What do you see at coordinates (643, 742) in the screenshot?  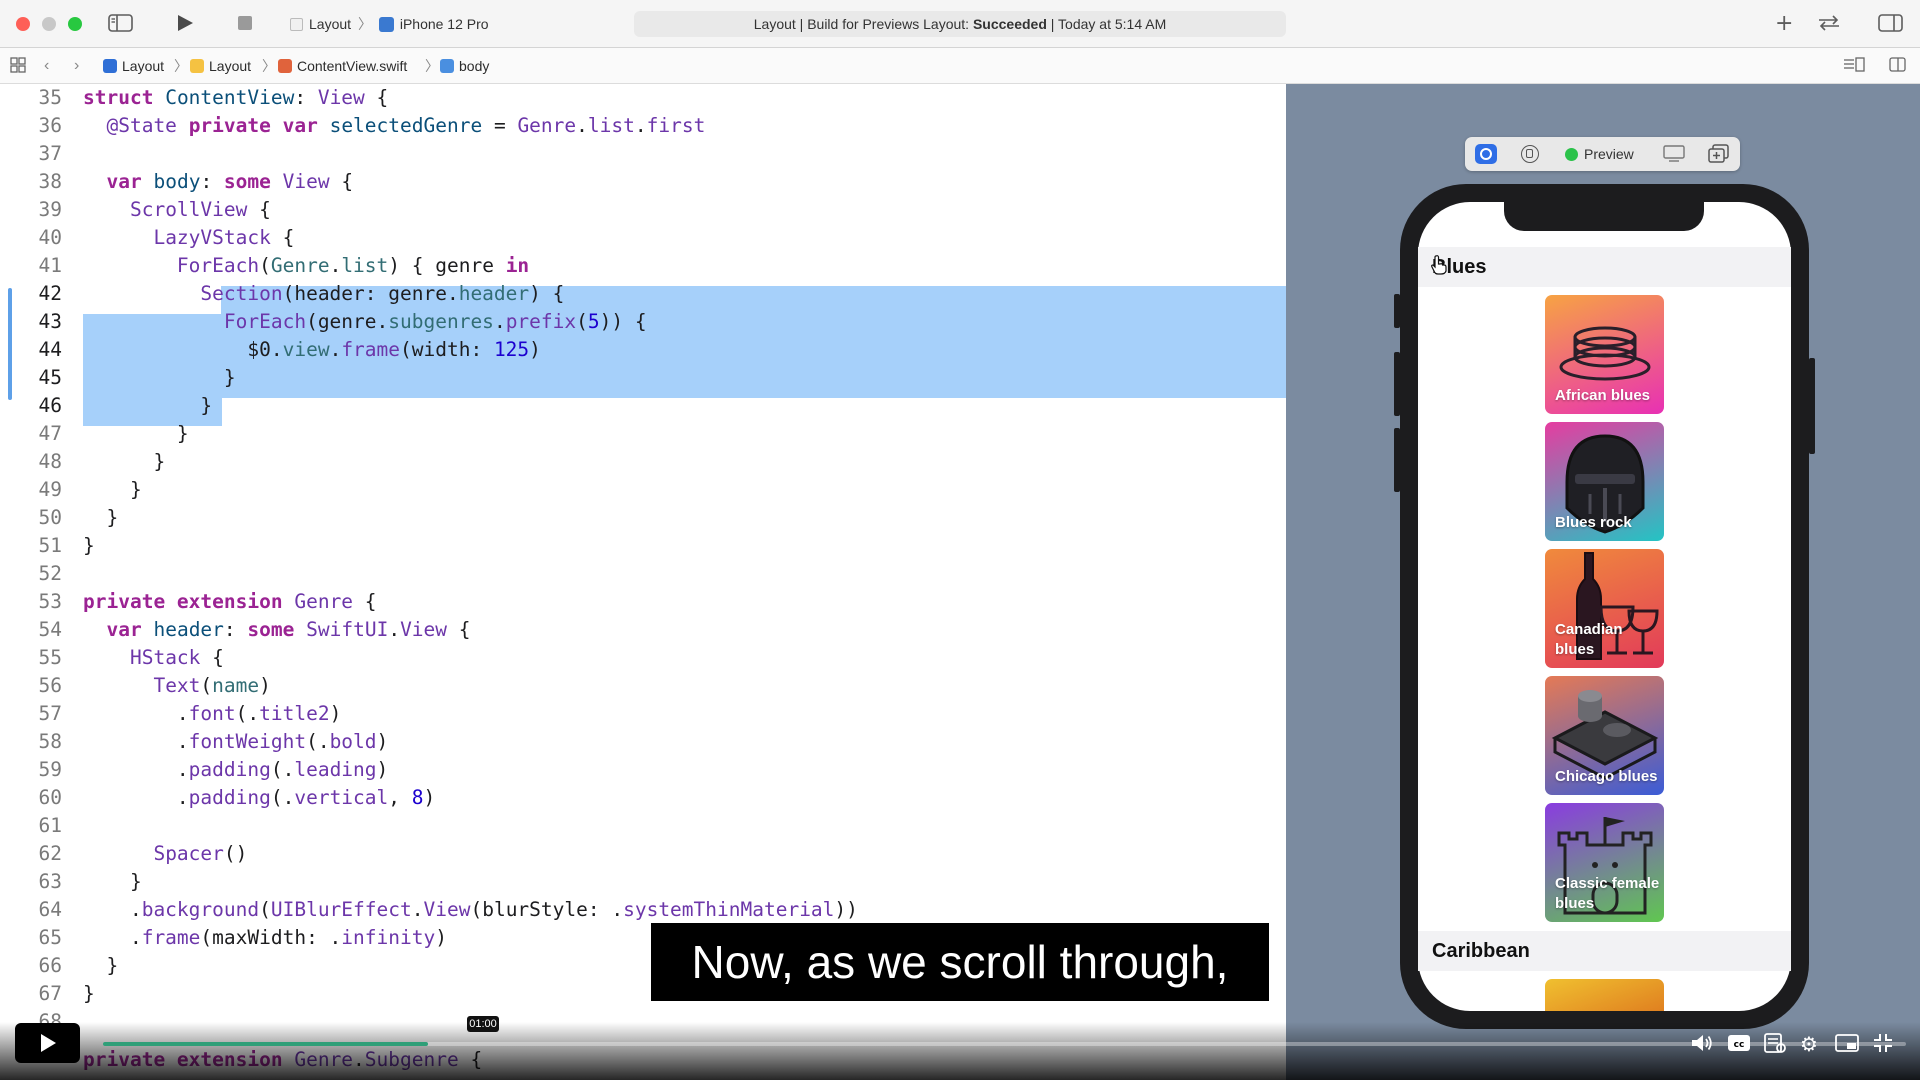 I see `code-line: 58 .fontWeight(.bold)` at bounding box center [643, 742].